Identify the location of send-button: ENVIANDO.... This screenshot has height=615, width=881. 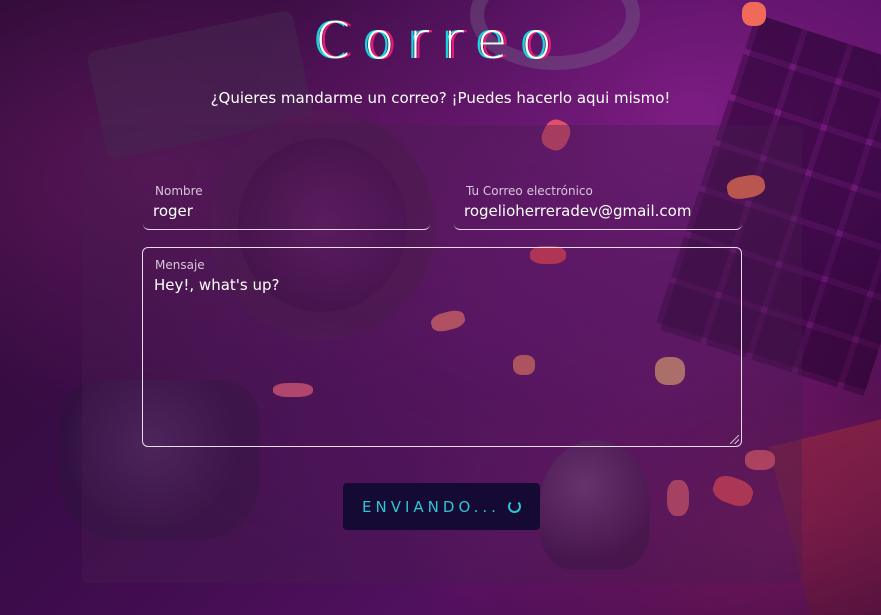
(441, 506).